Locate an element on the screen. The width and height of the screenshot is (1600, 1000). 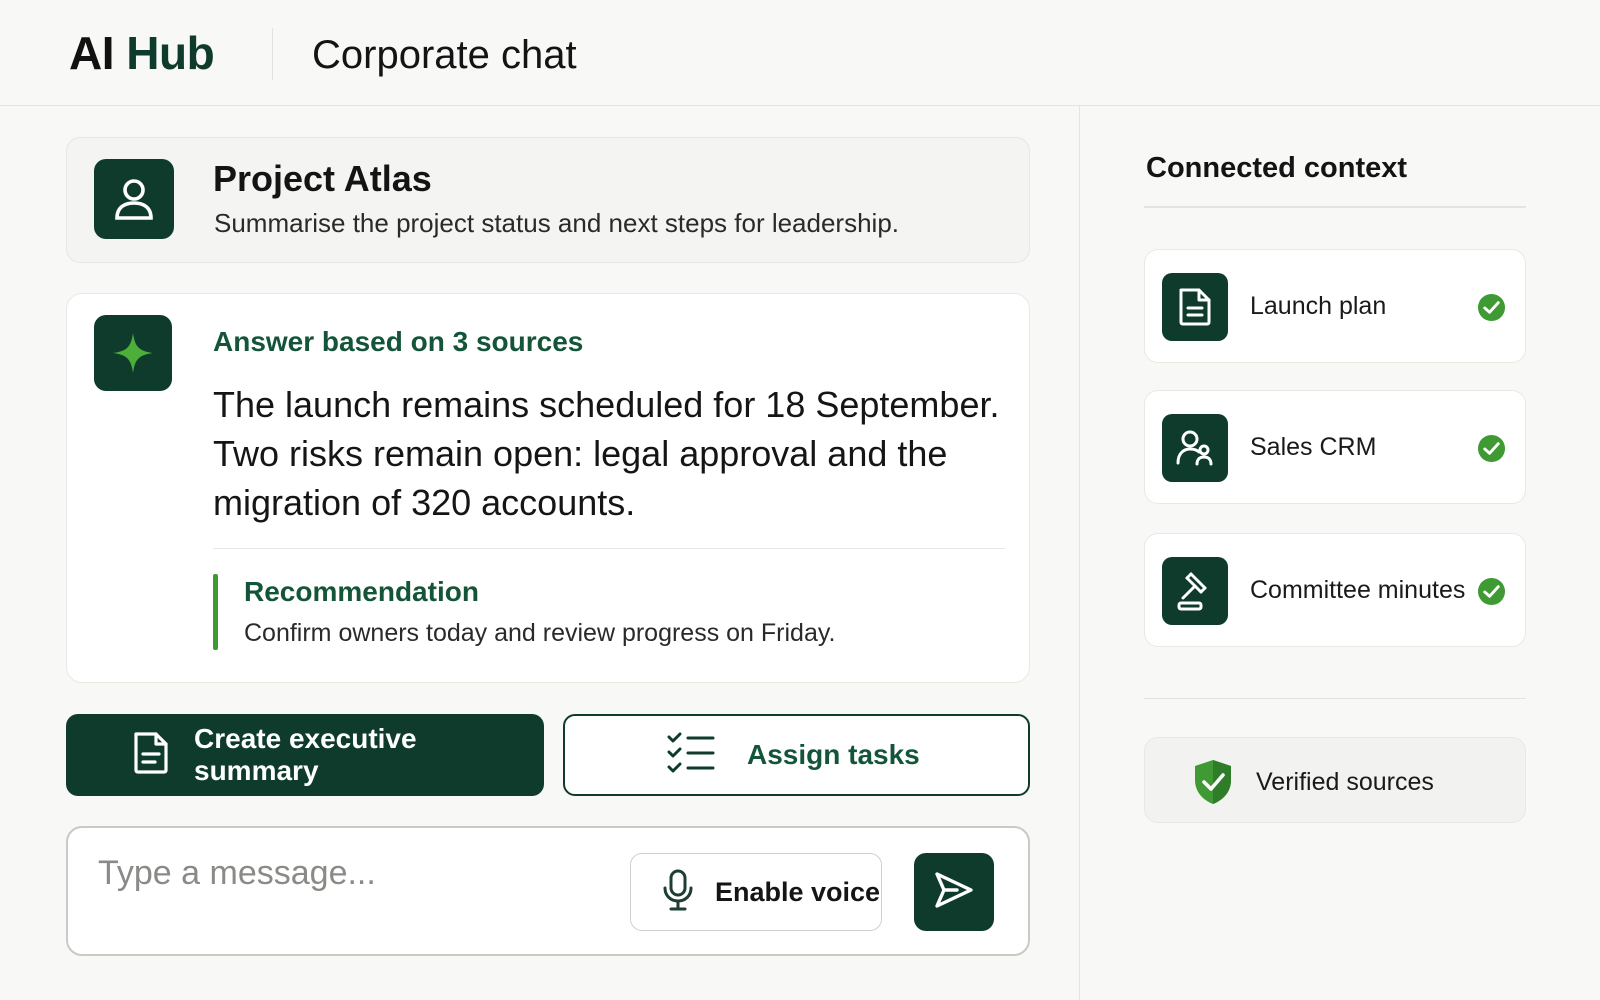
context-item-label: Committee minutes is located at coordinates (1358, 590).